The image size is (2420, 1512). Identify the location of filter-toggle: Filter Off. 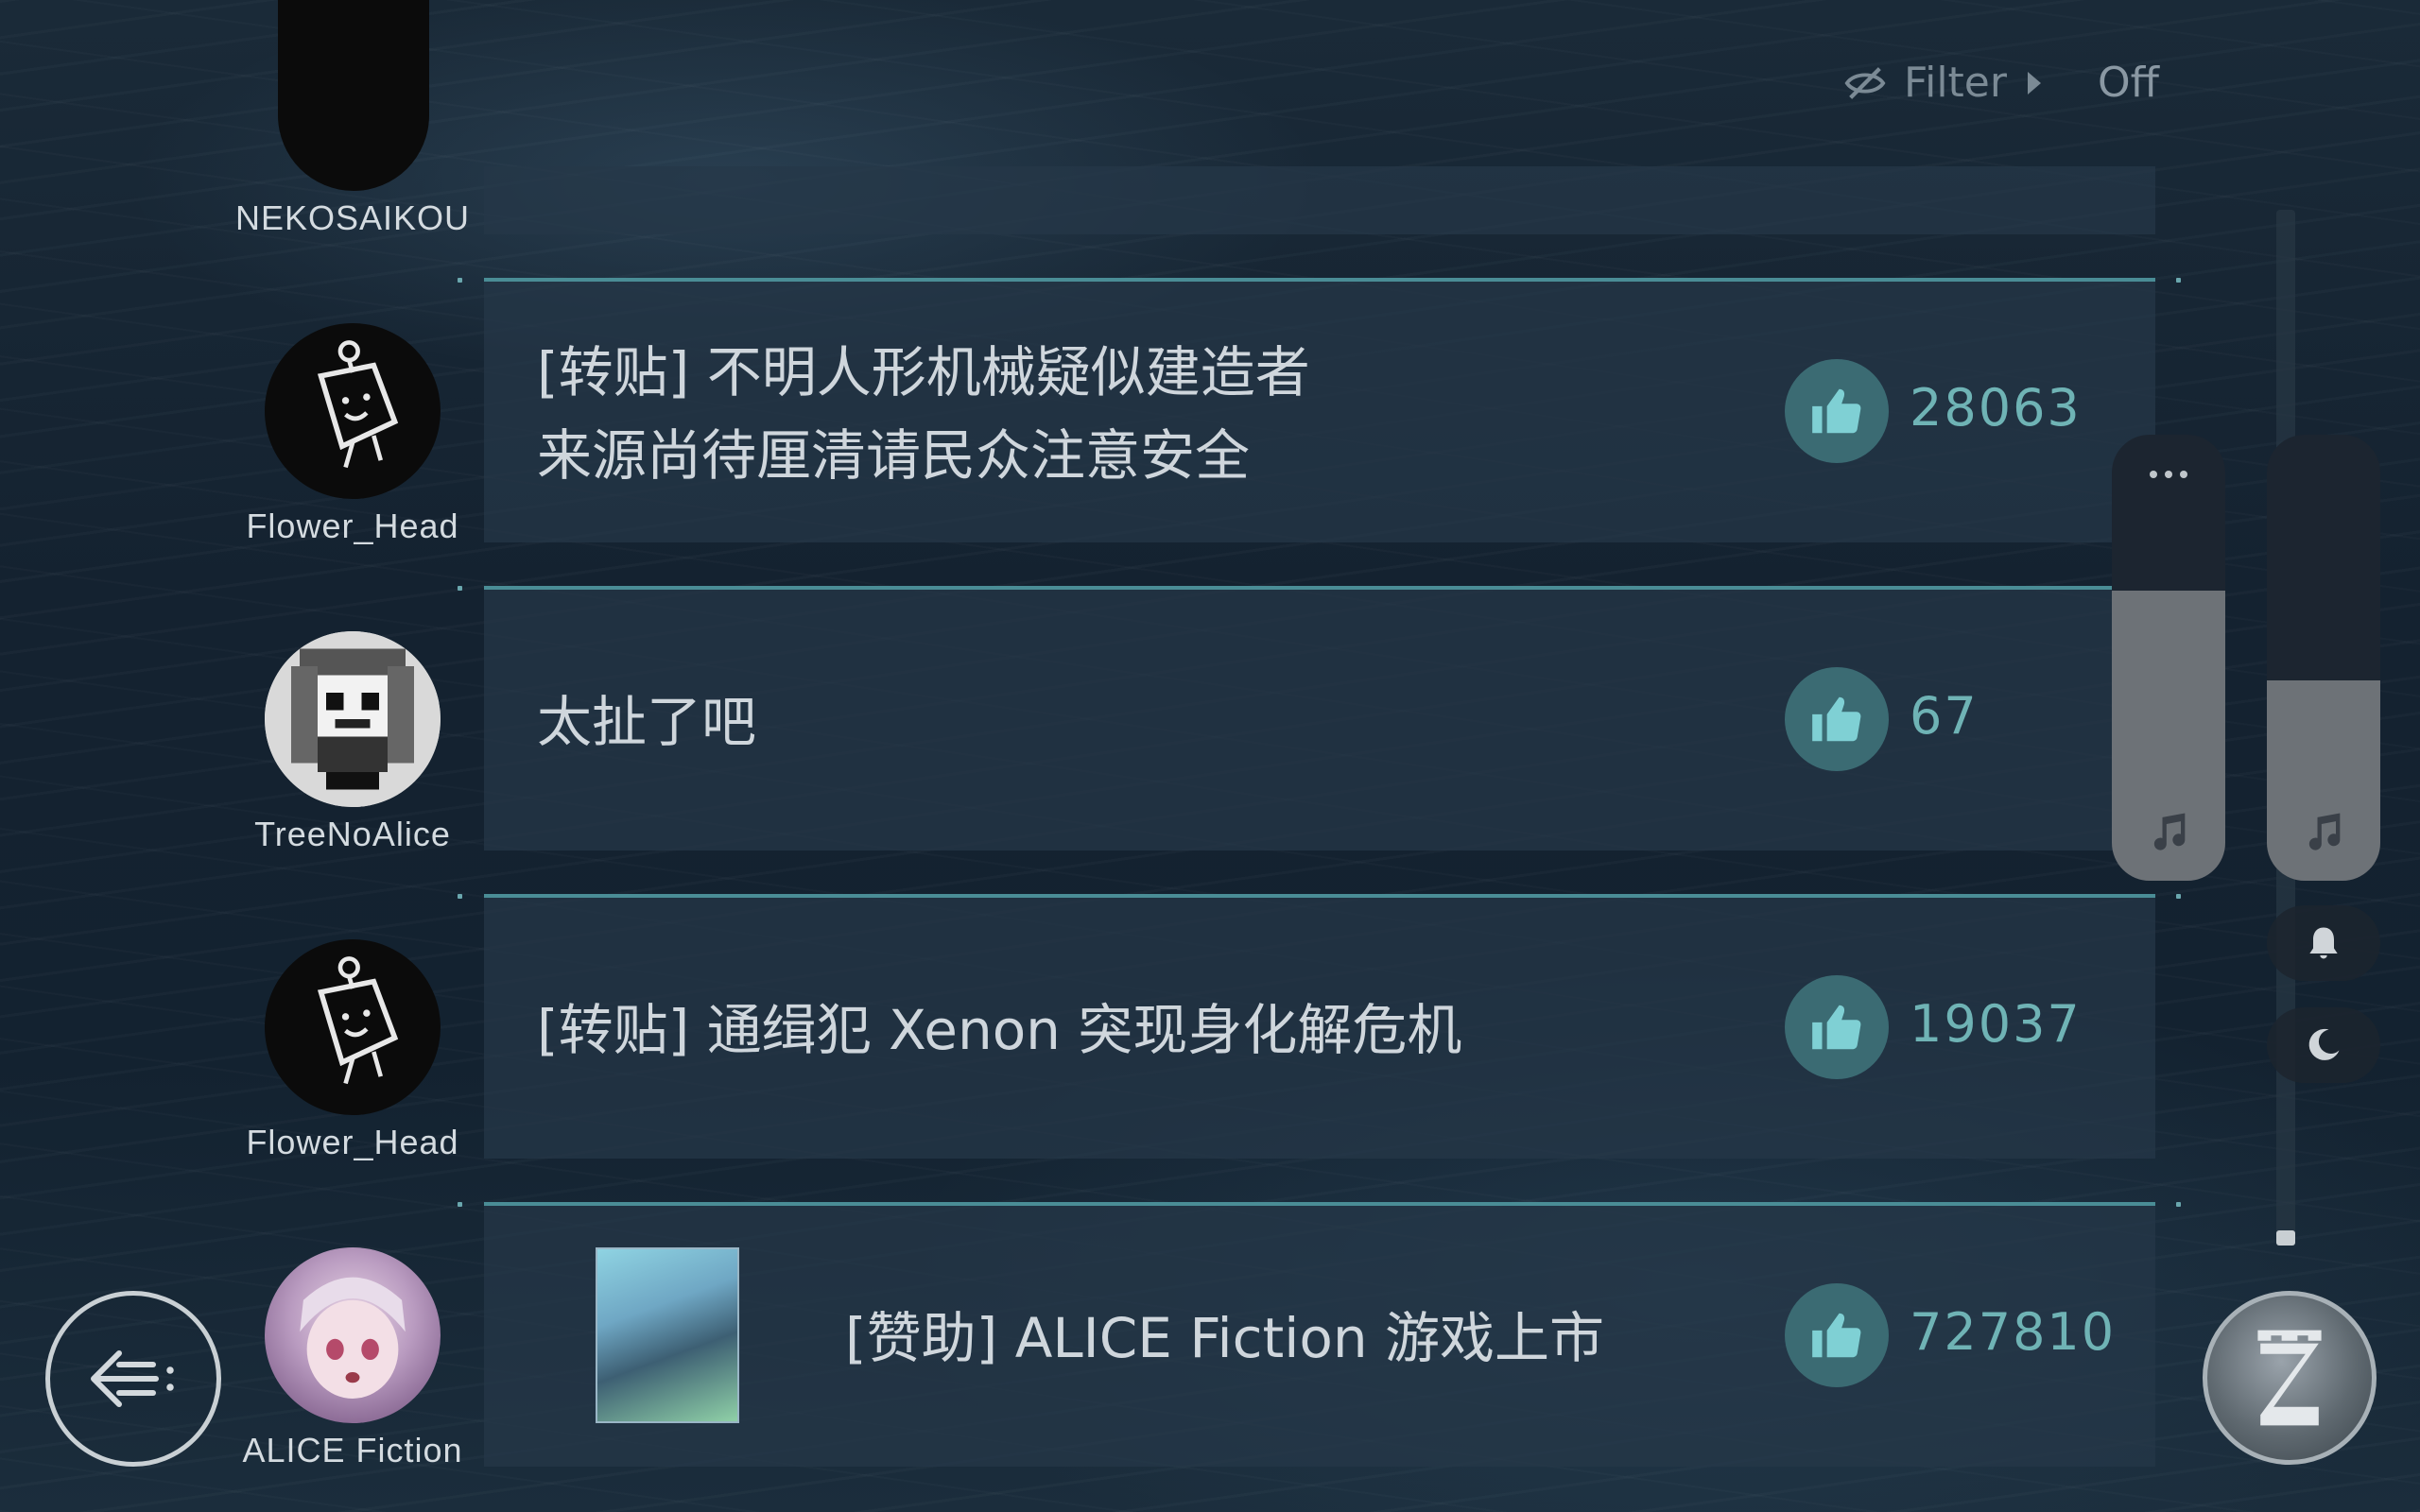
(2001, 83).